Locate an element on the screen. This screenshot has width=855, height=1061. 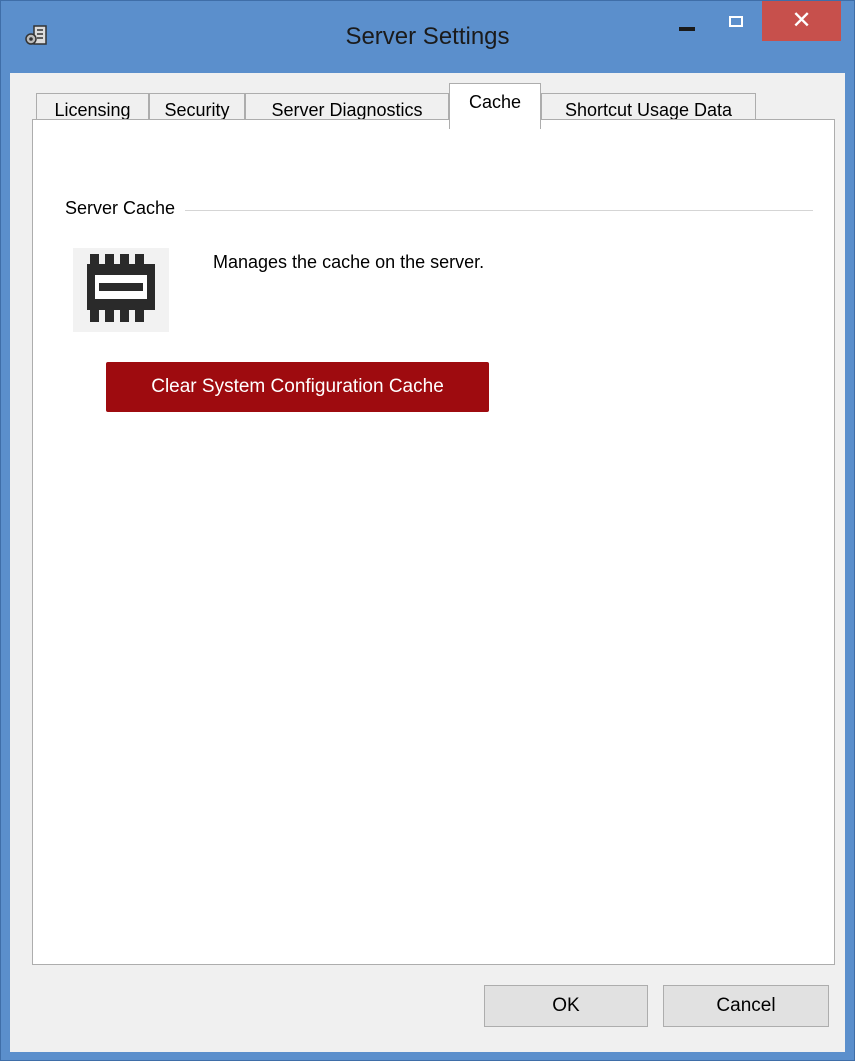
maximize-button is located at coordinates (737, 20).